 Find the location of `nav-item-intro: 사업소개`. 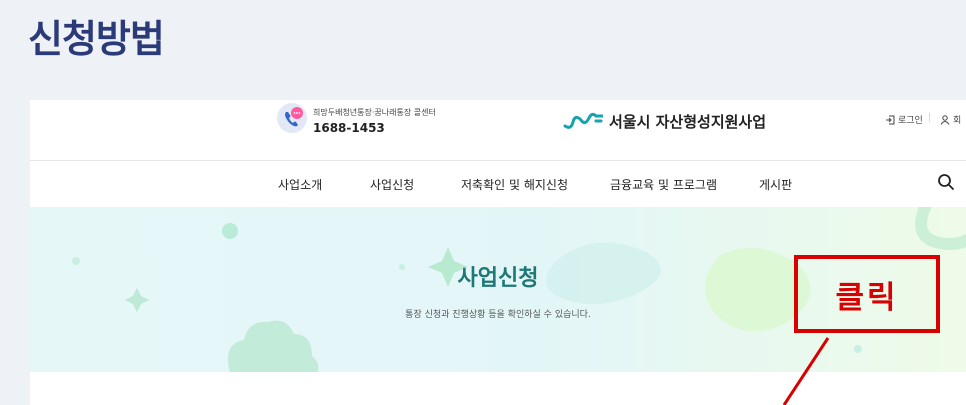

nav-item-intro: 사업소개 is located at coordinates (300, 184).